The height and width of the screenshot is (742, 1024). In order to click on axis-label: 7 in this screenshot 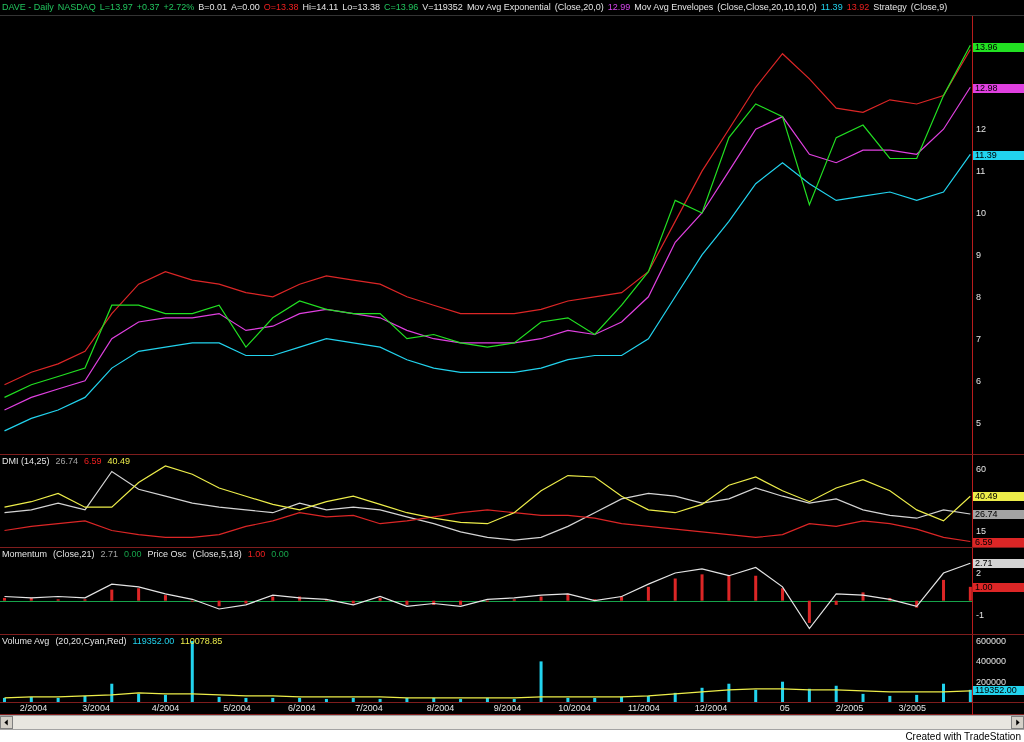, I will do `click(978, 338)`.